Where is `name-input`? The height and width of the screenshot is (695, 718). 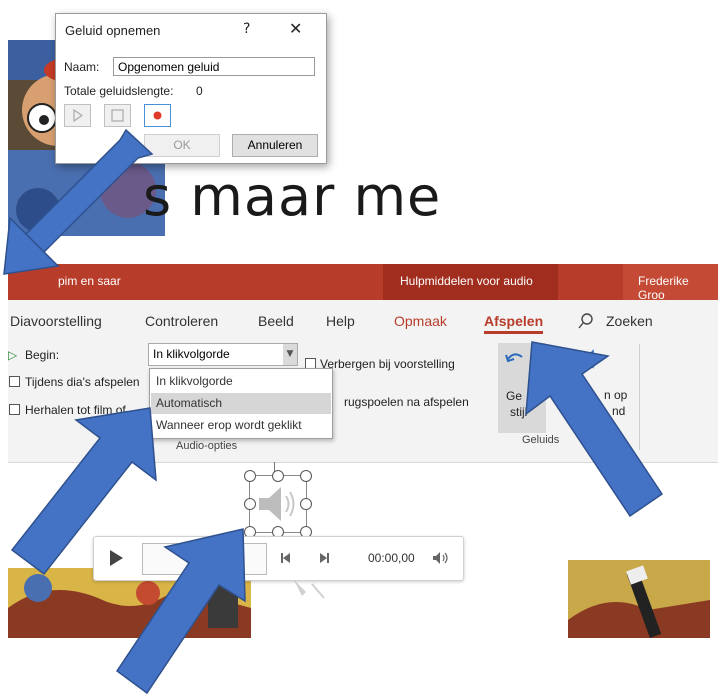
name-input is located at coordinates (214, 66).